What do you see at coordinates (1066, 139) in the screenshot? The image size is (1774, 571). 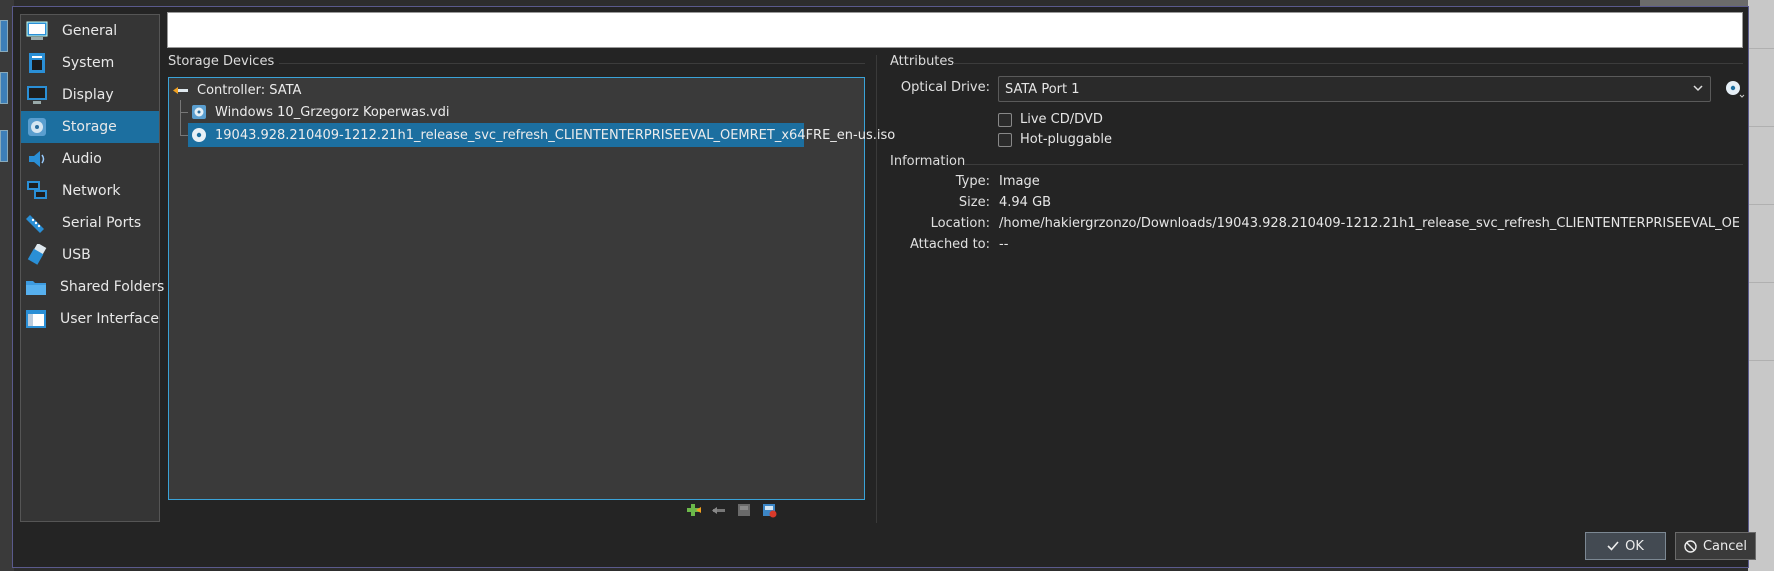 I see `hot-pluggable-label: Hot-pluggable` at bounding box center [1066, 139].